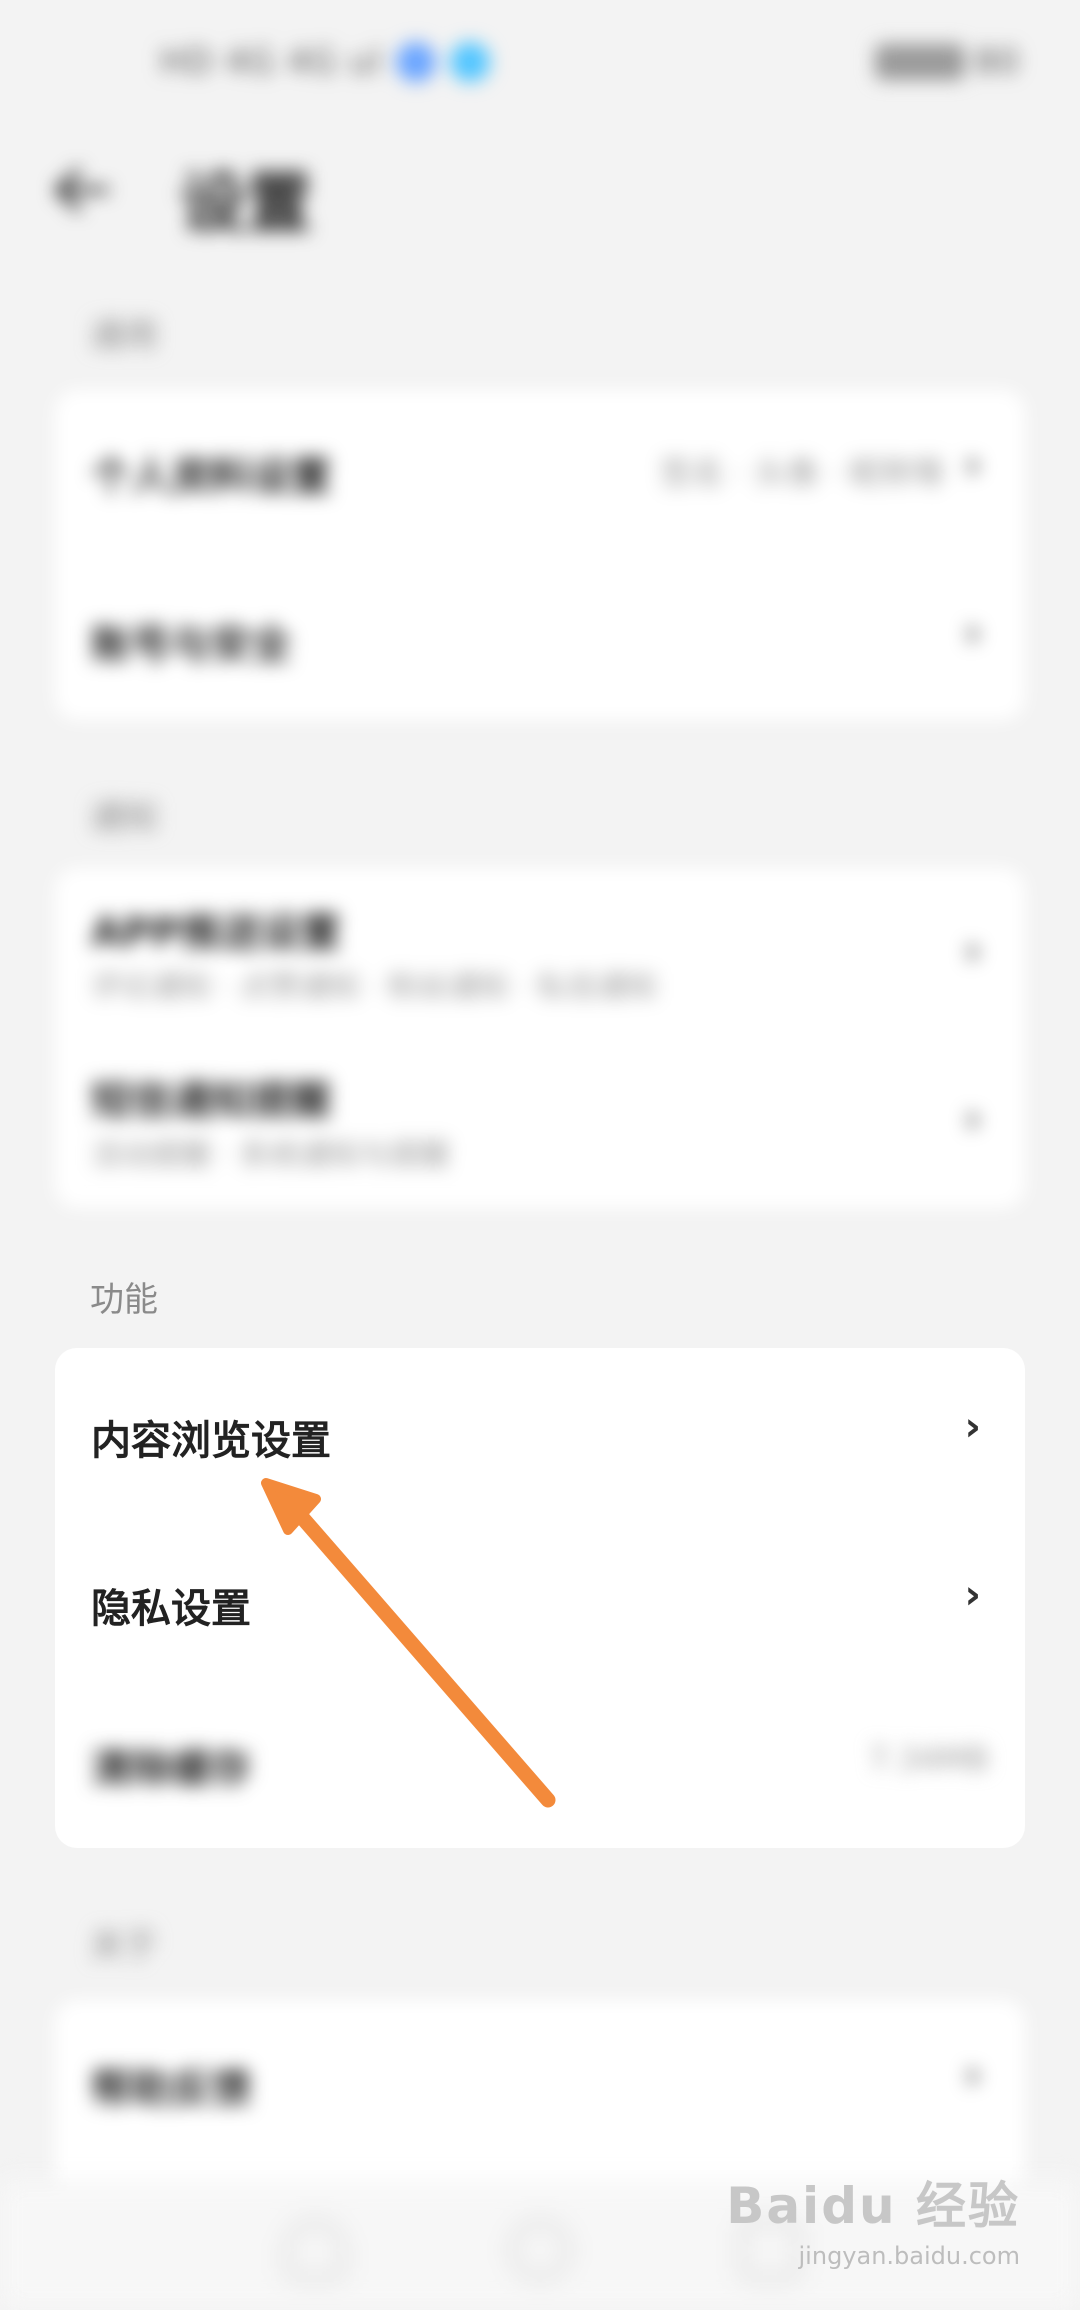  I want to click on status-right: 80, so click(947, 62).